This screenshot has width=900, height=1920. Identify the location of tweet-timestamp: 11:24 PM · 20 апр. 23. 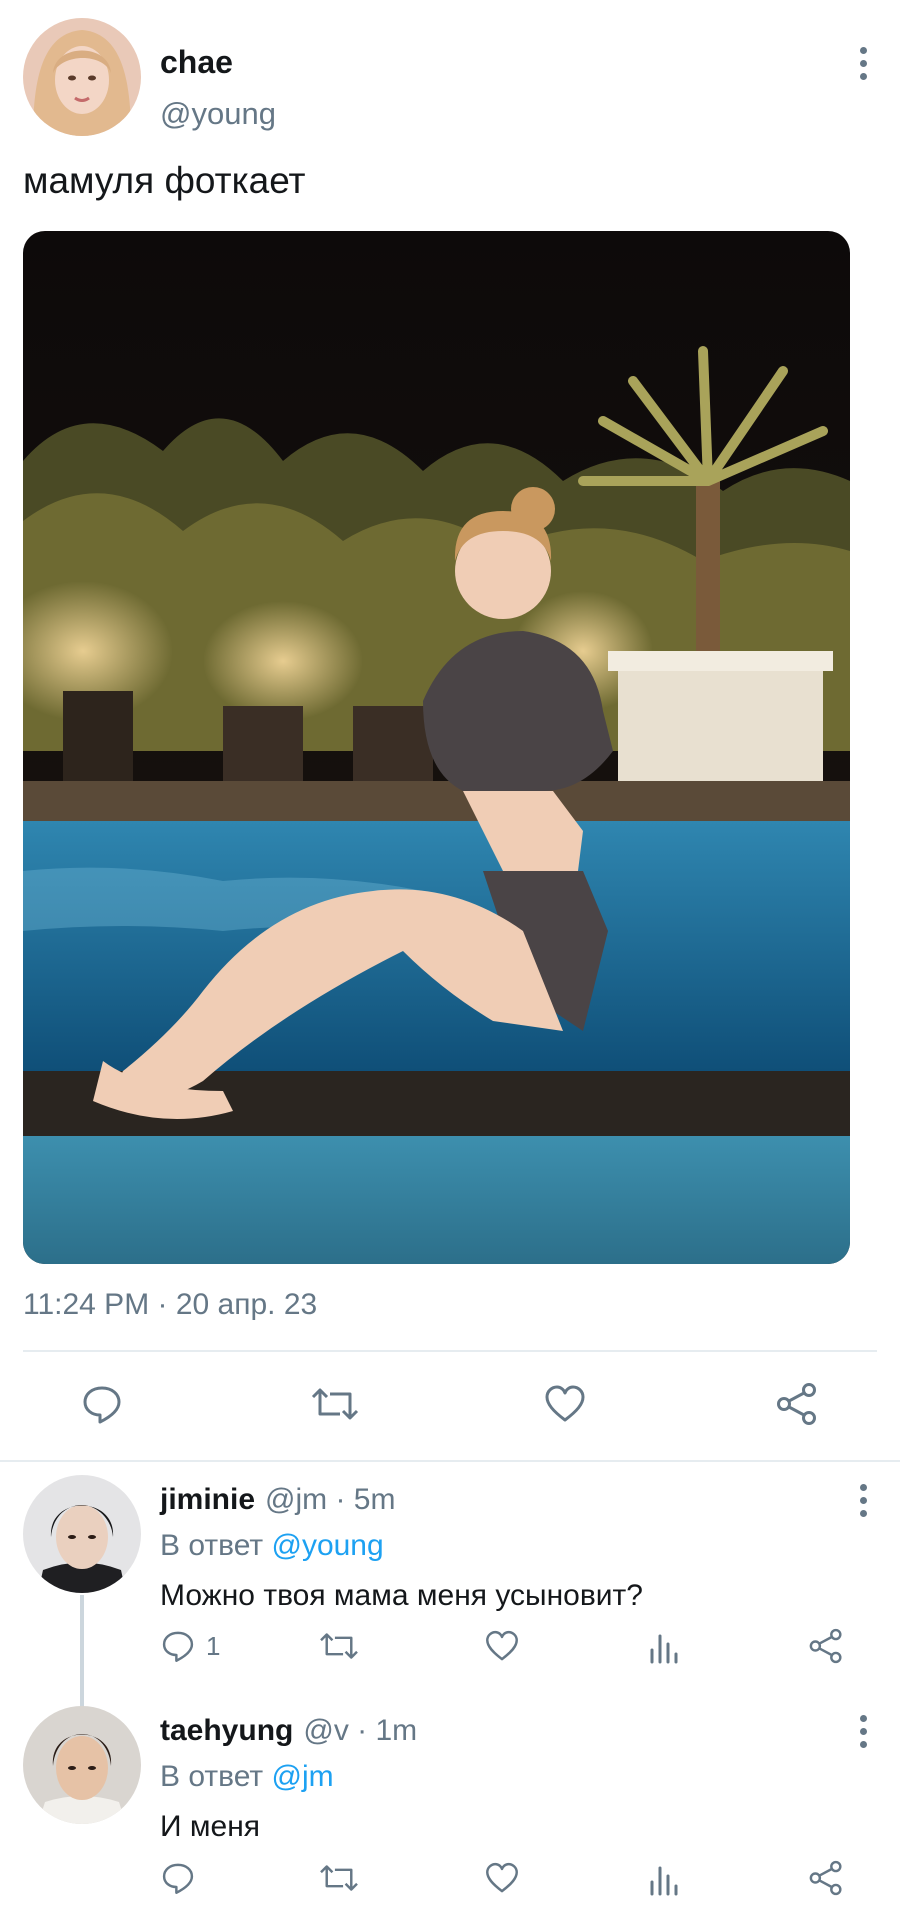
(170, 1304).